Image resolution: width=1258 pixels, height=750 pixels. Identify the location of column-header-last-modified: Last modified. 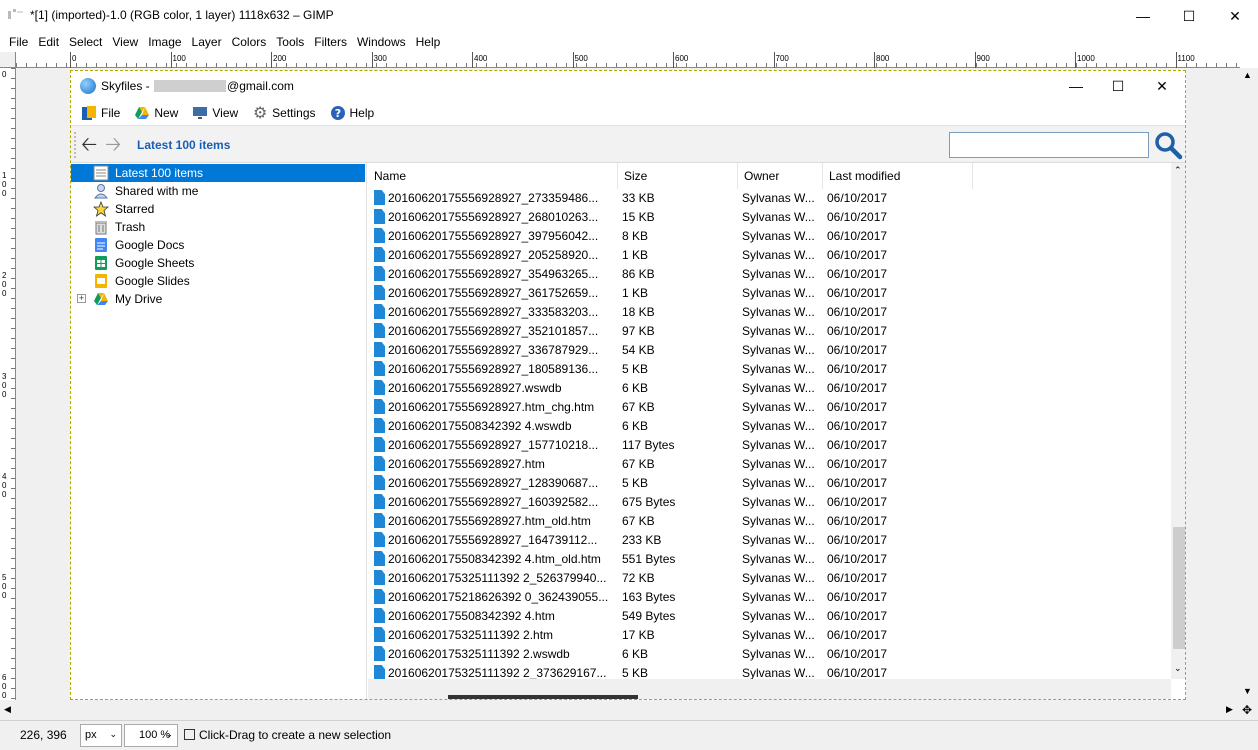
(898, 176).